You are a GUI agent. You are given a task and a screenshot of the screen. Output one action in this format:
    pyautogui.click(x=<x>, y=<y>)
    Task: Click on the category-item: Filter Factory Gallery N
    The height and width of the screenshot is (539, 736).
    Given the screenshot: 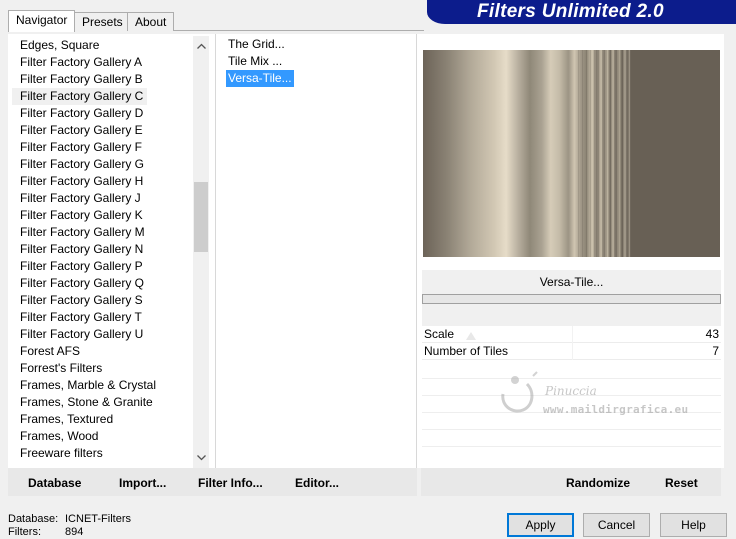 What is the action you would take?
    pyautogui.click(x=79, y=249)
    